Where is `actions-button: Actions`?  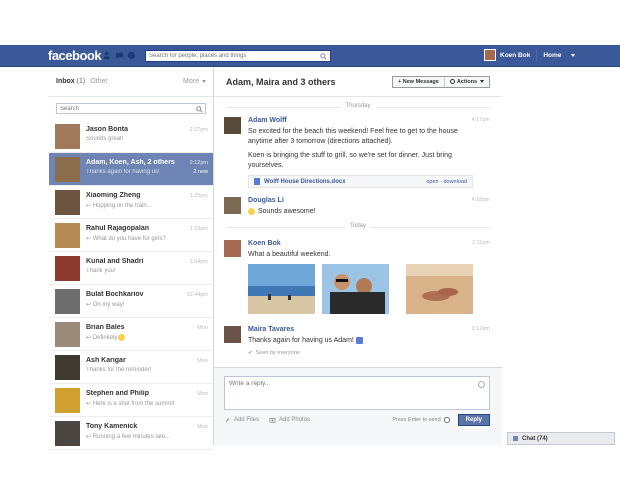 actions-button: Actions is located at coordinates (467, 82).